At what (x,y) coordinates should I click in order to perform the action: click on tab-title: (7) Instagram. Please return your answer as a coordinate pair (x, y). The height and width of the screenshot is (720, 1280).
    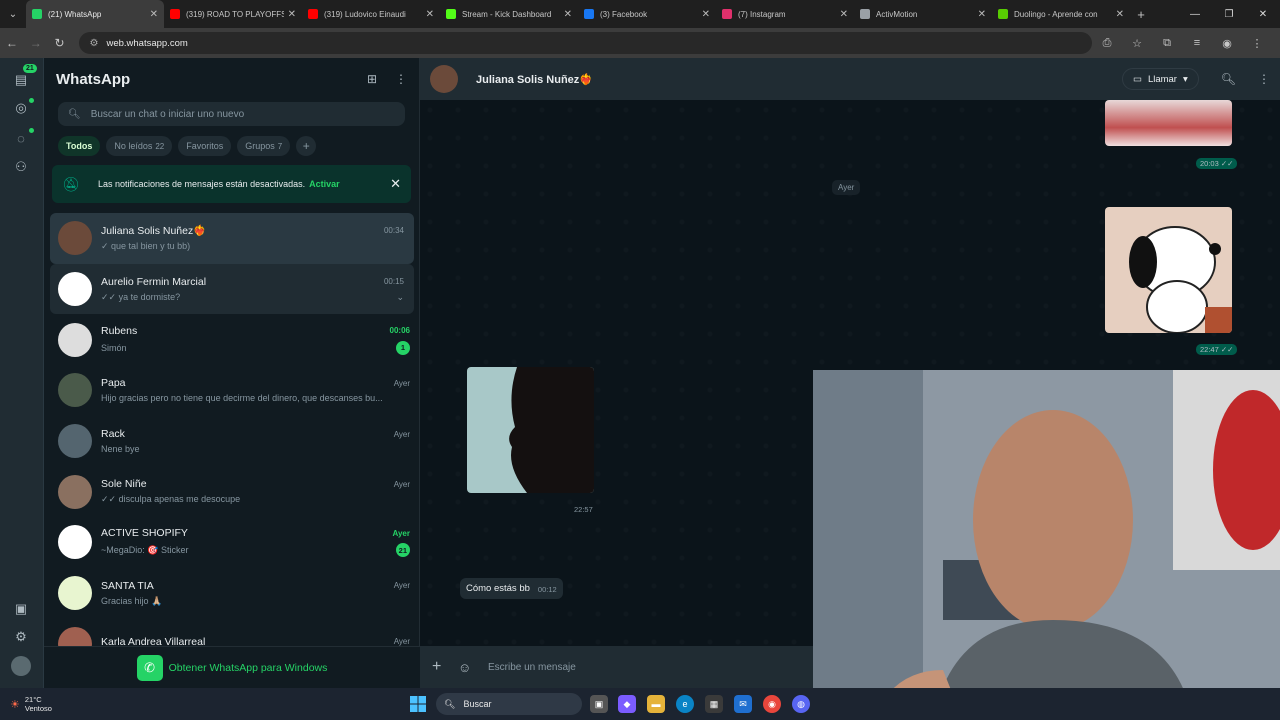
    Looking at the image, I should click on (762, 14).